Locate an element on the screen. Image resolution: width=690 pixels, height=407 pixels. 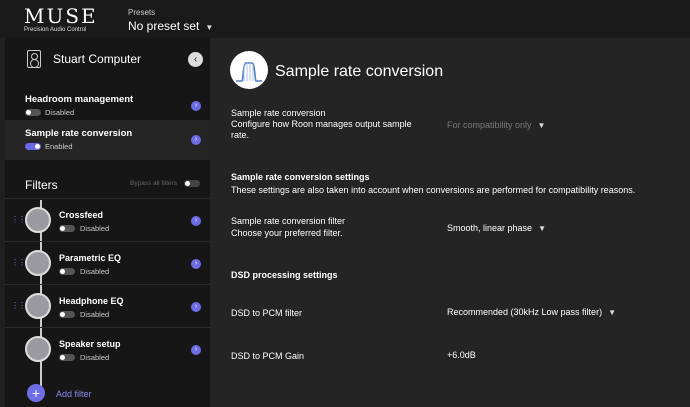
filter-item-headphone-eq: ⋮⋮ Headphone EQ Disabled › is located at coordinates (107, 305).